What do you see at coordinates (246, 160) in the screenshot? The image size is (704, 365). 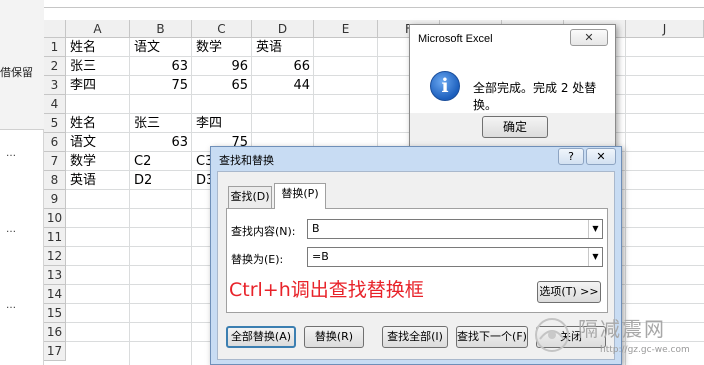 I see `dialog-title: 查找和替换` at bounding box center [246, 160].